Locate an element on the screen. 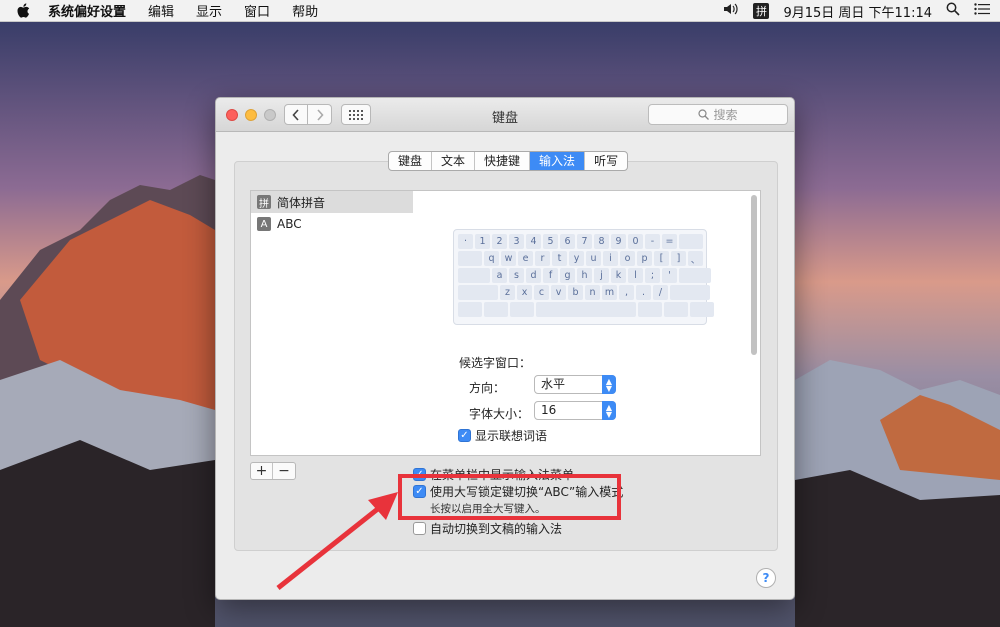 The width and height of the screenshot is (1000, 627). key: k is located at coordinates (618, 275).